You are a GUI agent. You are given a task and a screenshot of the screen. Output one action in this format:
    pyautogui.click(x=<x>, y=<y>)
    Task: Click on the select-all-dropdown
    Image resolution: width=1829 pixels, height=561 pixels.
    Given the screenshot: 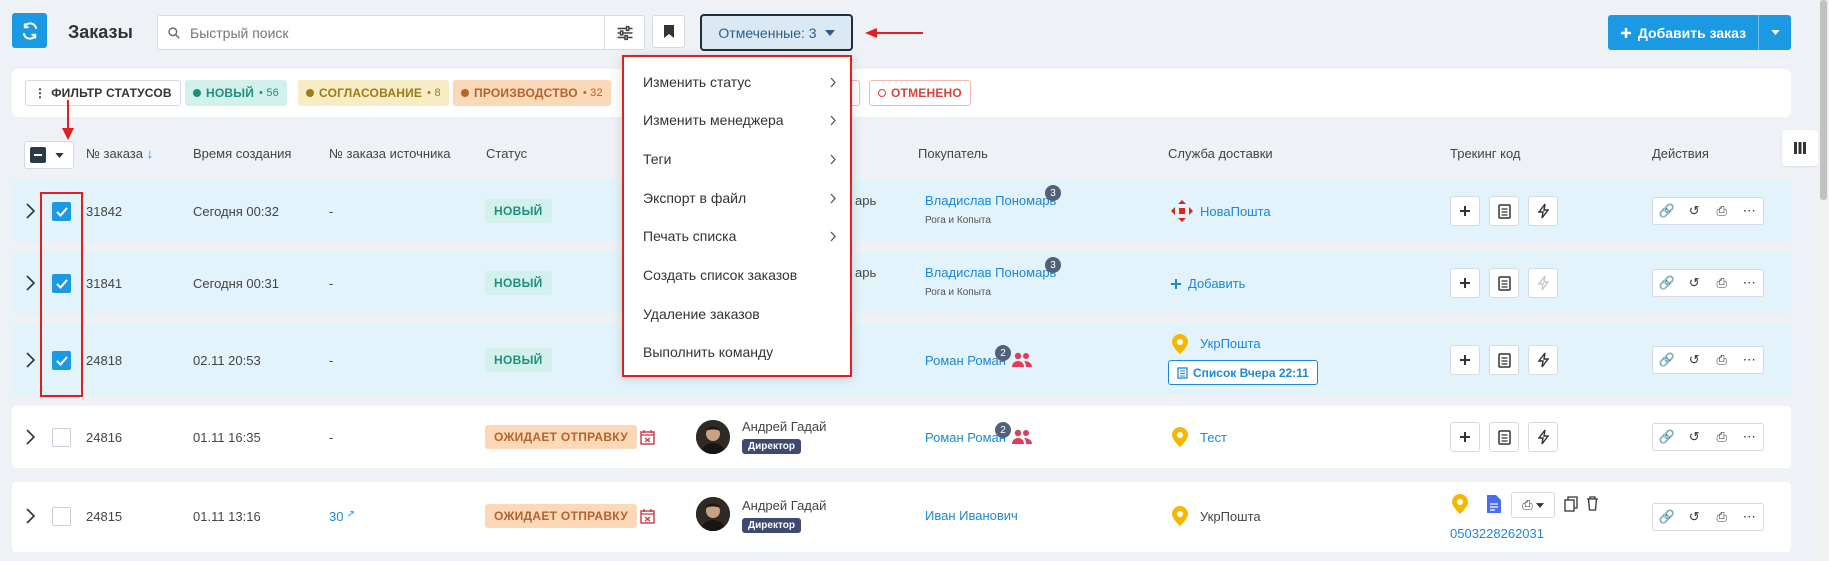 What is the action you would take?
    pyautogui.click(x=49, y=155)
    